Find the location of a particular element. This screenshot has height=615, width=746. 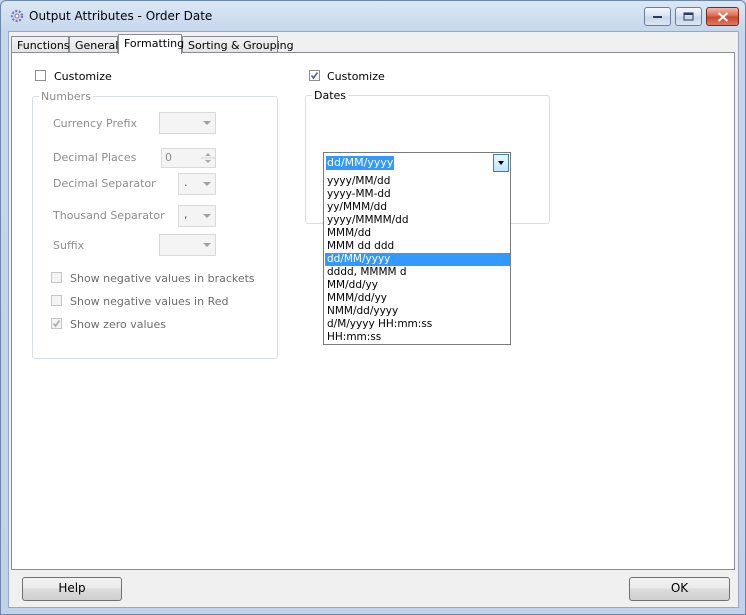

app-gear-icon is located at coordinates (17, 16).